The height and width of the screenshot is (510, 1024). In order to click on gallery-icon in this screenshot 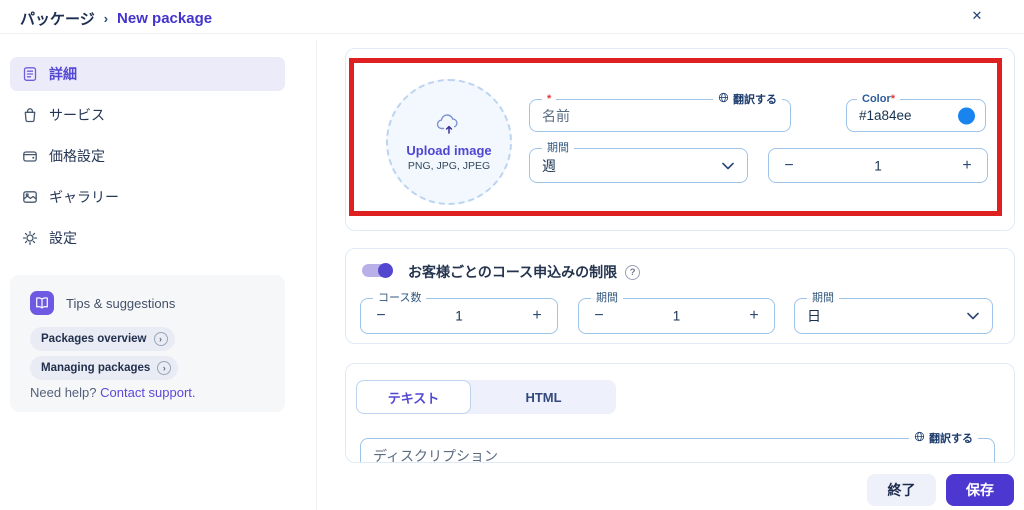, I will do `click(30, 197)`.